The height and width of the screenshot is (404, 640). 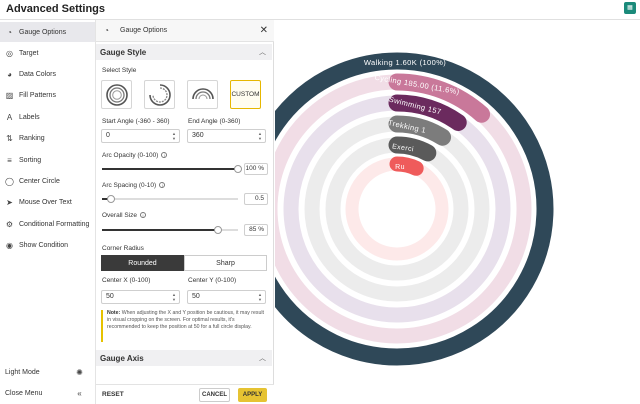 I want to click on cursor-icon: ➤, so click(x=9, y=202).